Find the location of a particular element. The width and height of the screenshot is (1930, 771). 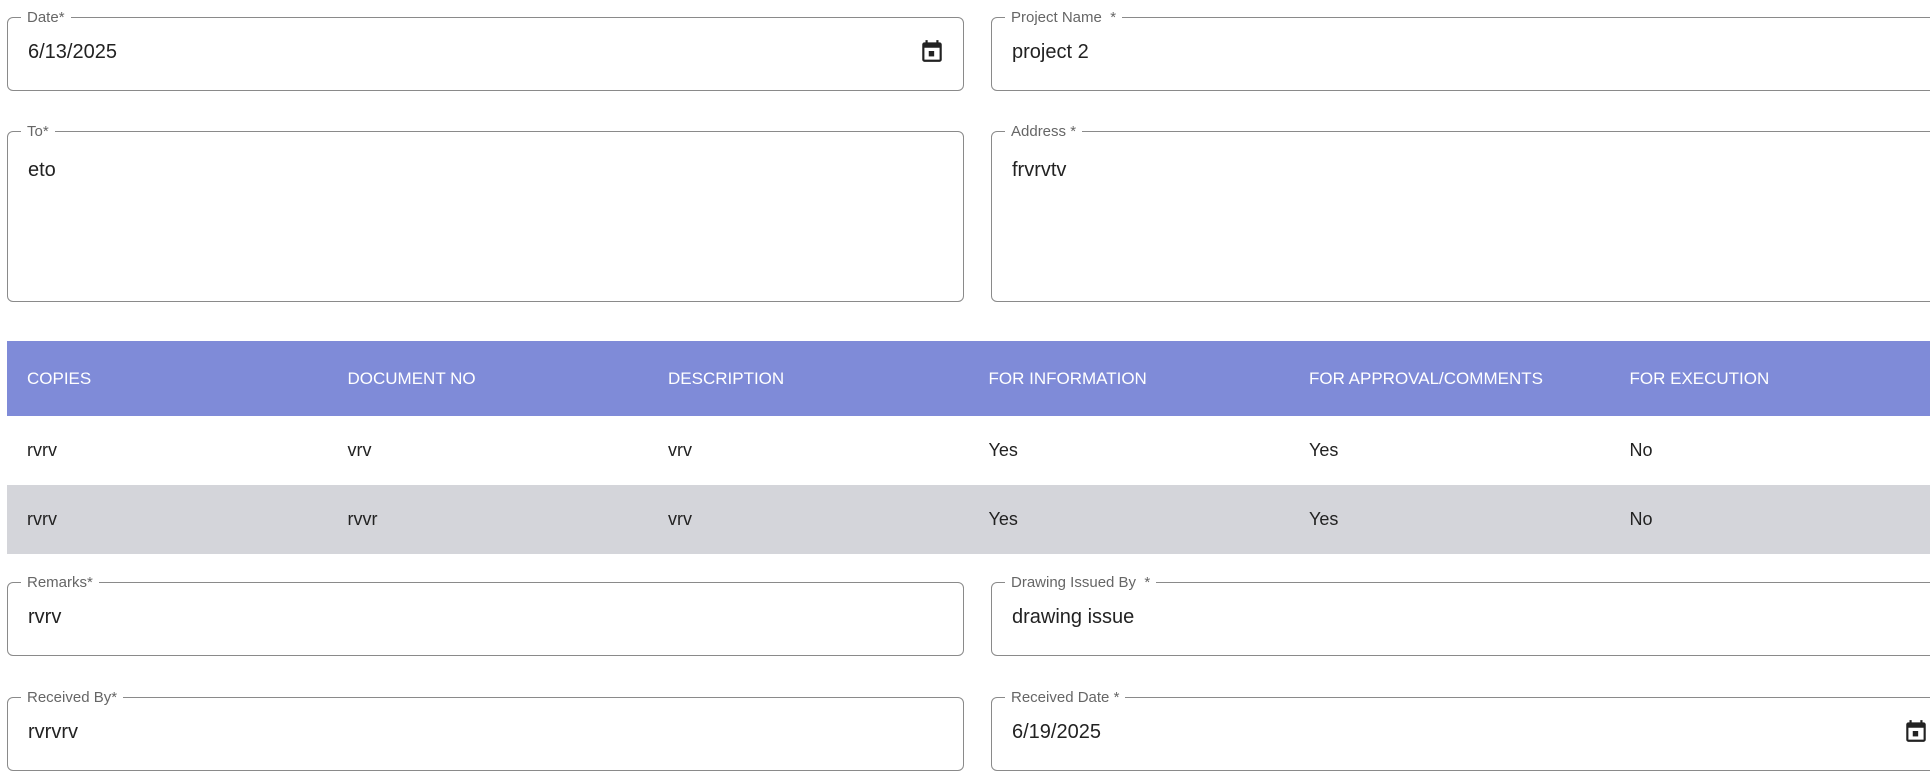

column-header-copies: COPIES is located at coordinates (167, 379).